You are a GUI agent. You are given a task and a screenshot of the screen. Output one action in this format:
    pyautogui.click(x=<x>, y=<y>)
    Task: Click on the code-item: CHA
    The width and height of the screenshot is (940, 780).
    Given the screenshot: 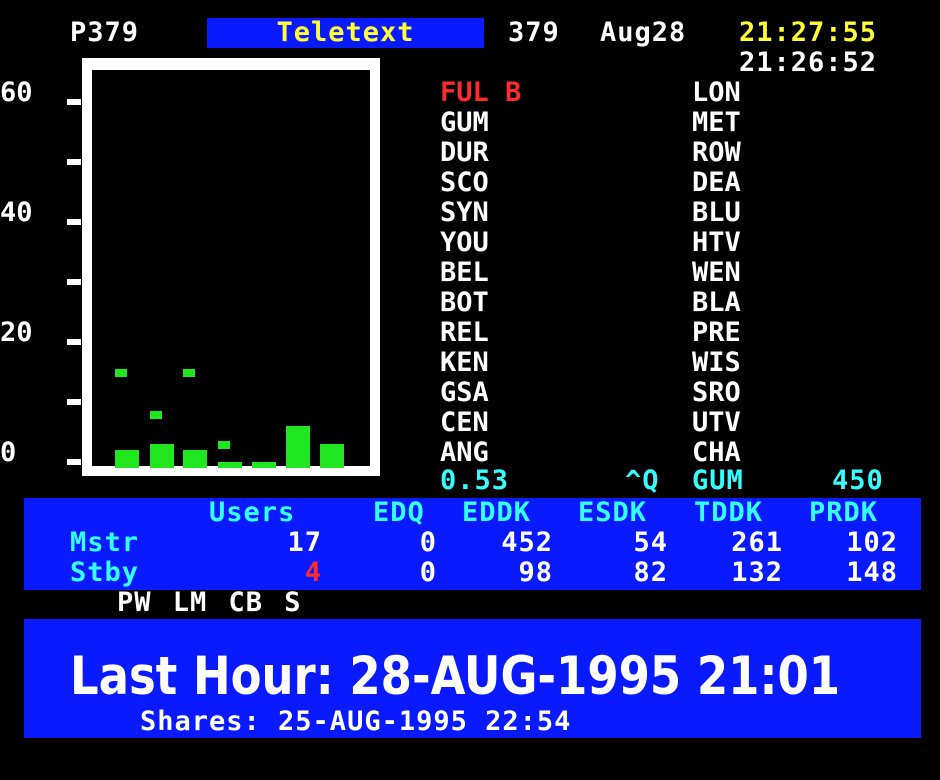 What is the action you would take?
    pyautogui.click(x=716, y=452)
    